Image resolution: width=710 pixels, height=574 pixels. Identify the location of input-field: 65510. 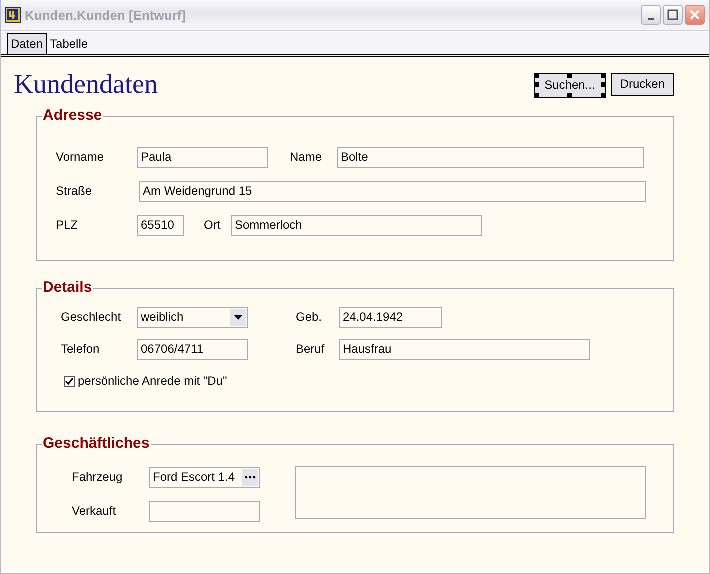
(160, 225).